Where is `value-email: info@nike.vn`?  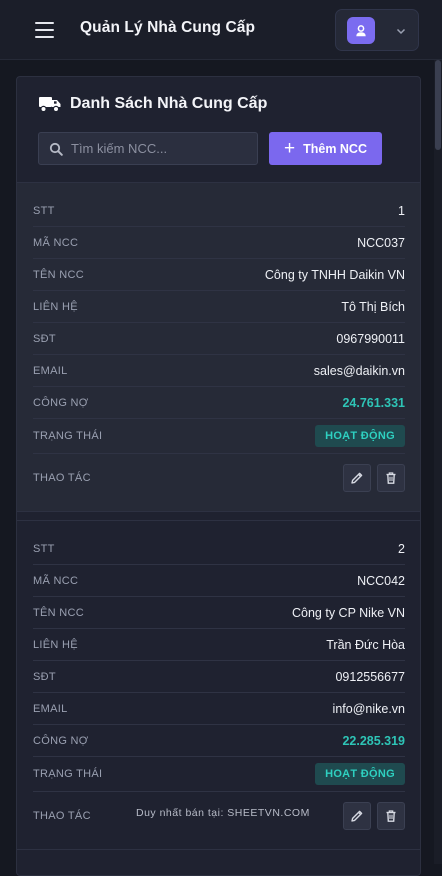 value-email: info@nike.vn is located at coordinates (368, 708).